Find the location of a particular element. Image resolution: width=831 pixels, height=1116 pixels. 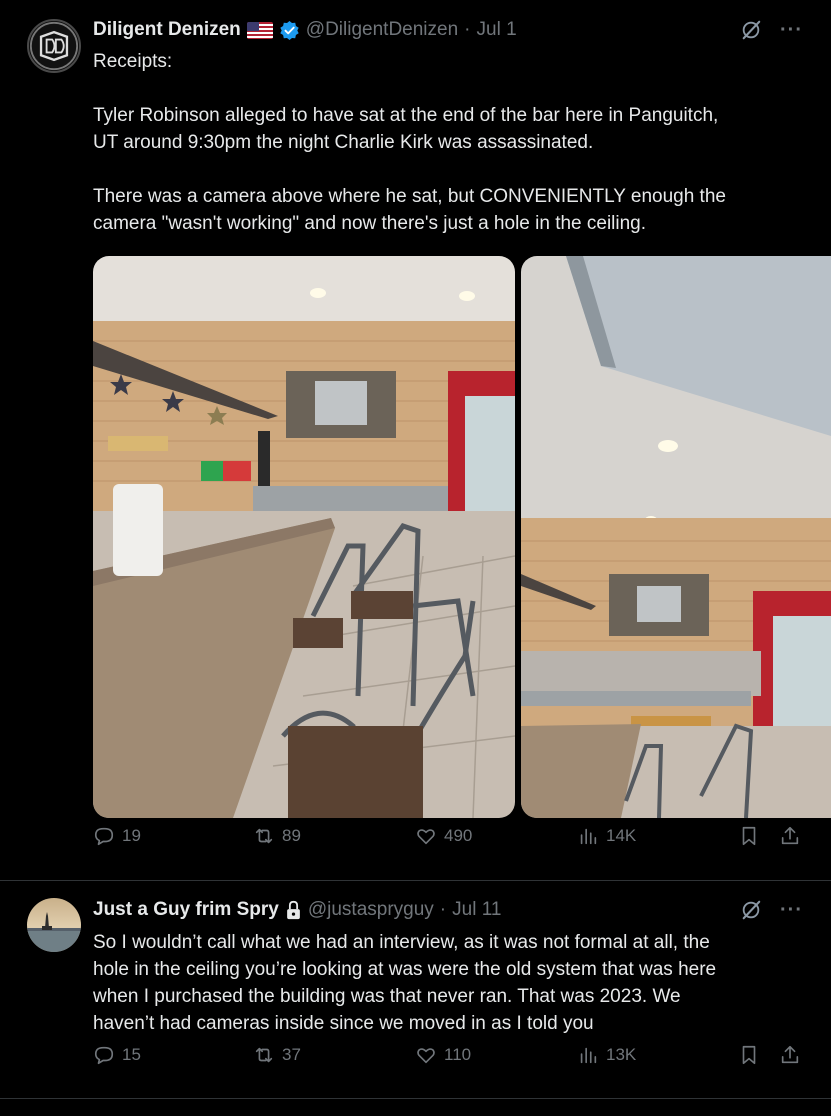

views-button: 13K is located at coordinates (606, 1055).